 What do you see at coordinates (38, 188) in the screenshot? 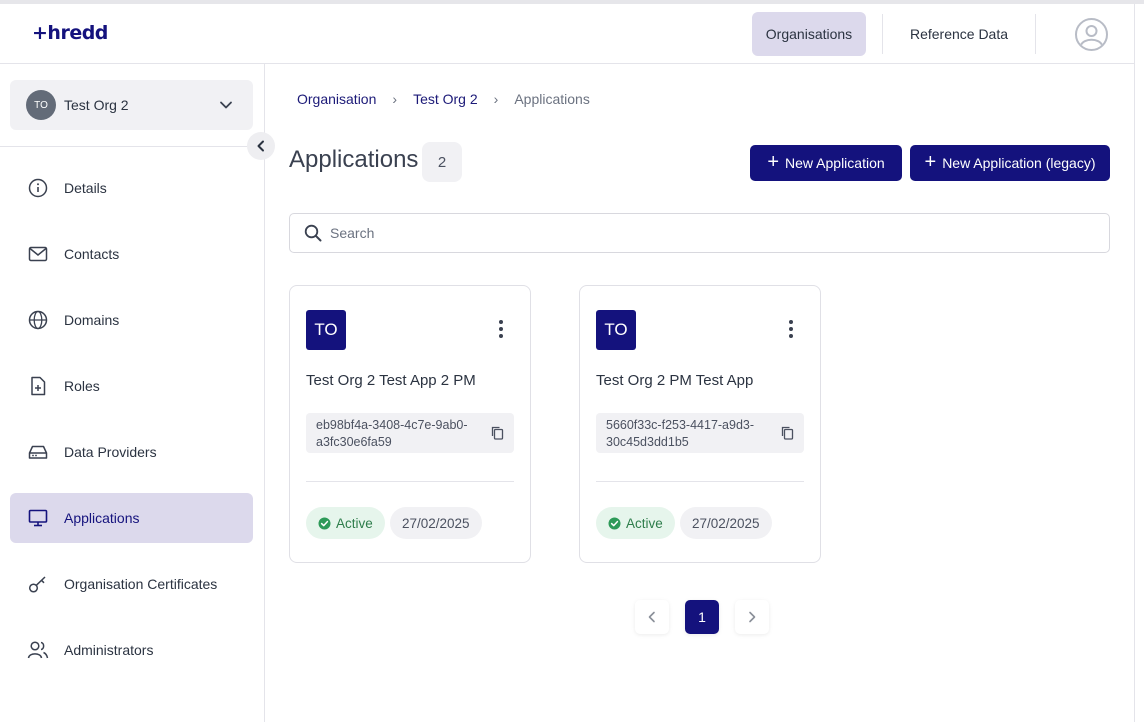
I see `info-icon` at bounding box center [38, 188].